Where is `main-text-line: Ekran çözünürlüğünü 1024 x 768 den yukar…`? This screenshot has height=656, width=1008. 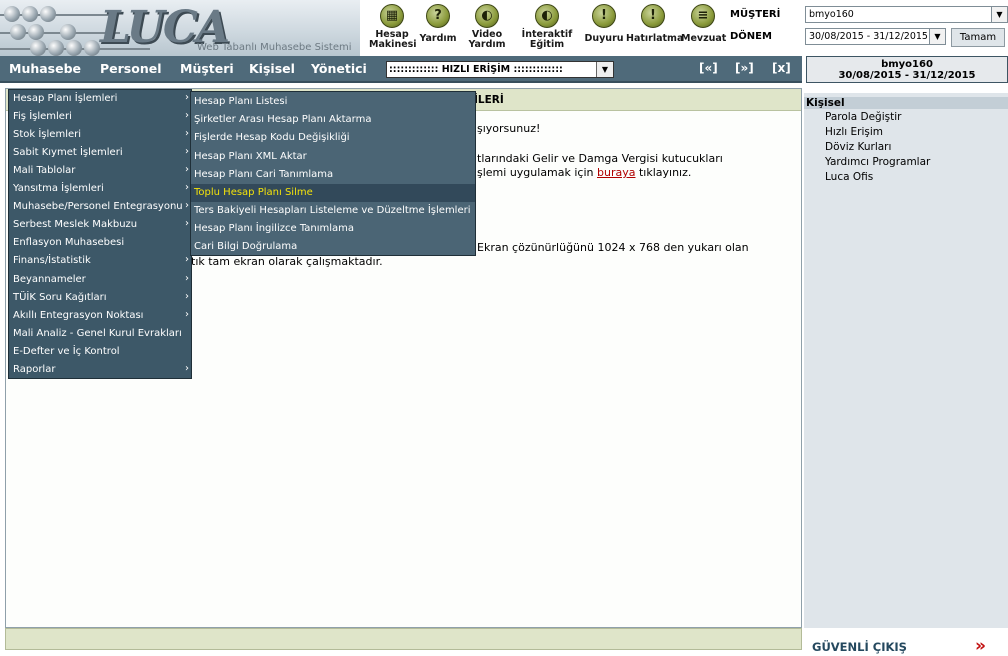 main-text-line: Ekran çözünürlüğünü 1024 x 768 den yukar… is located at coordinates (613, 247).